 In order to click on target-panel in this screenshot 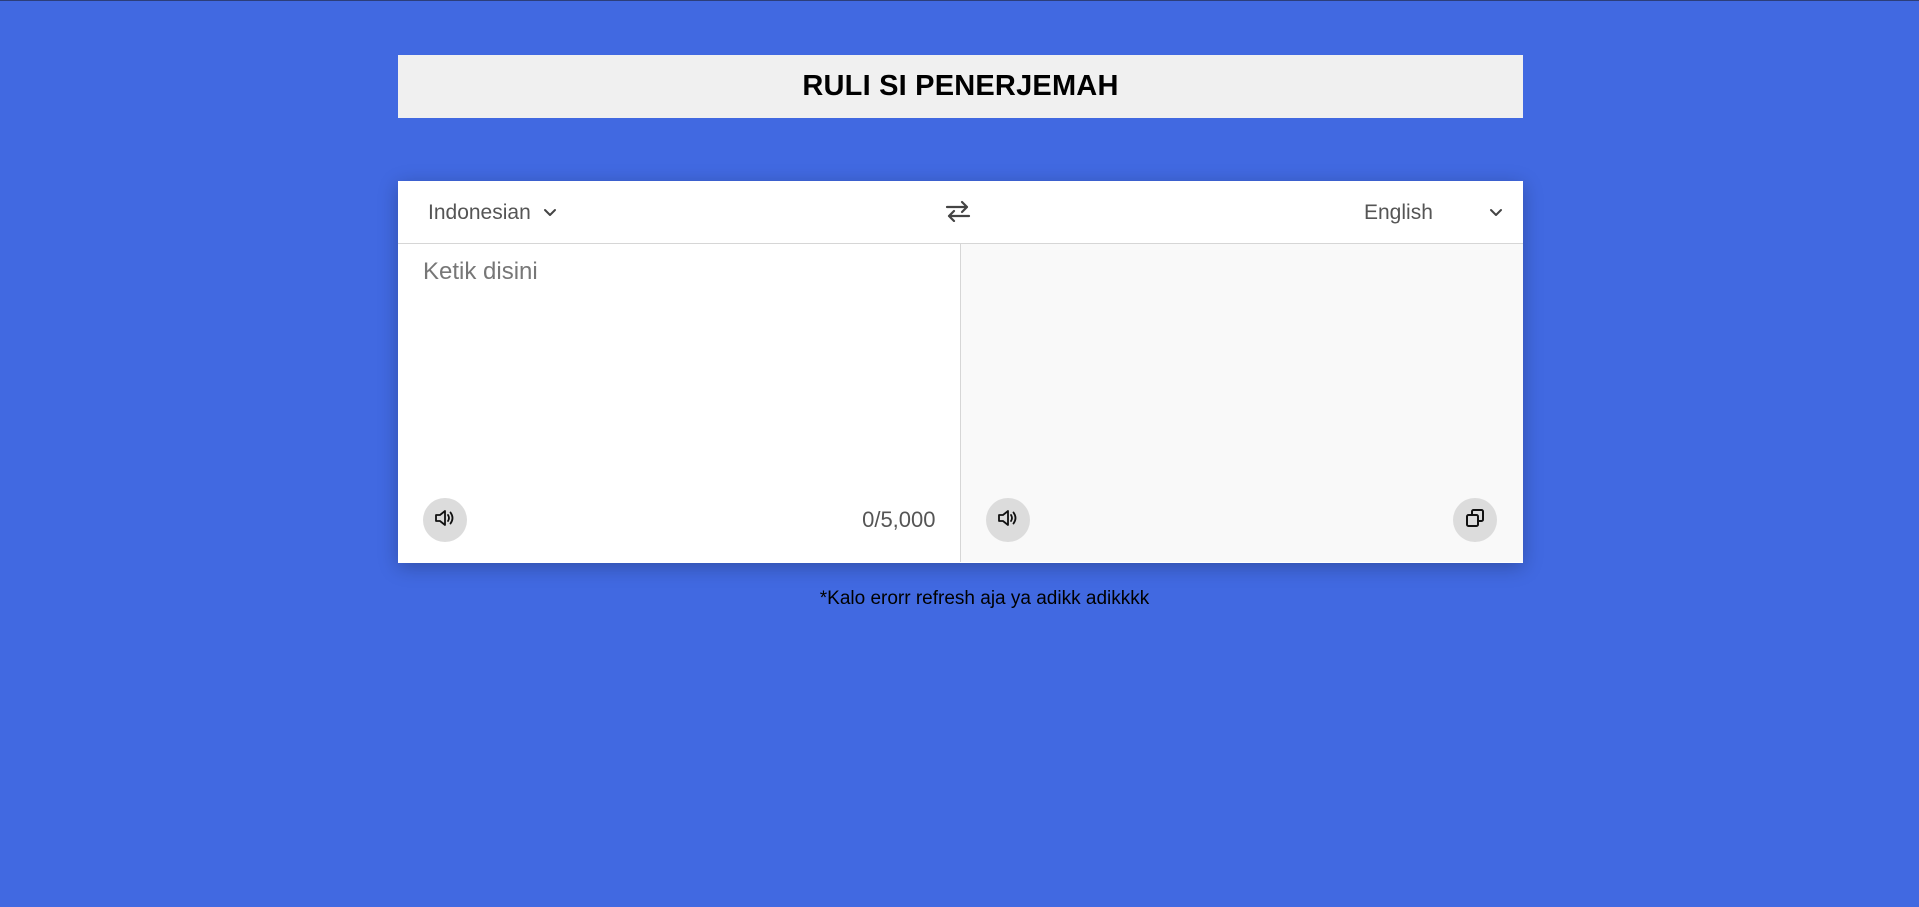, I will do `click(1241, 403)`.